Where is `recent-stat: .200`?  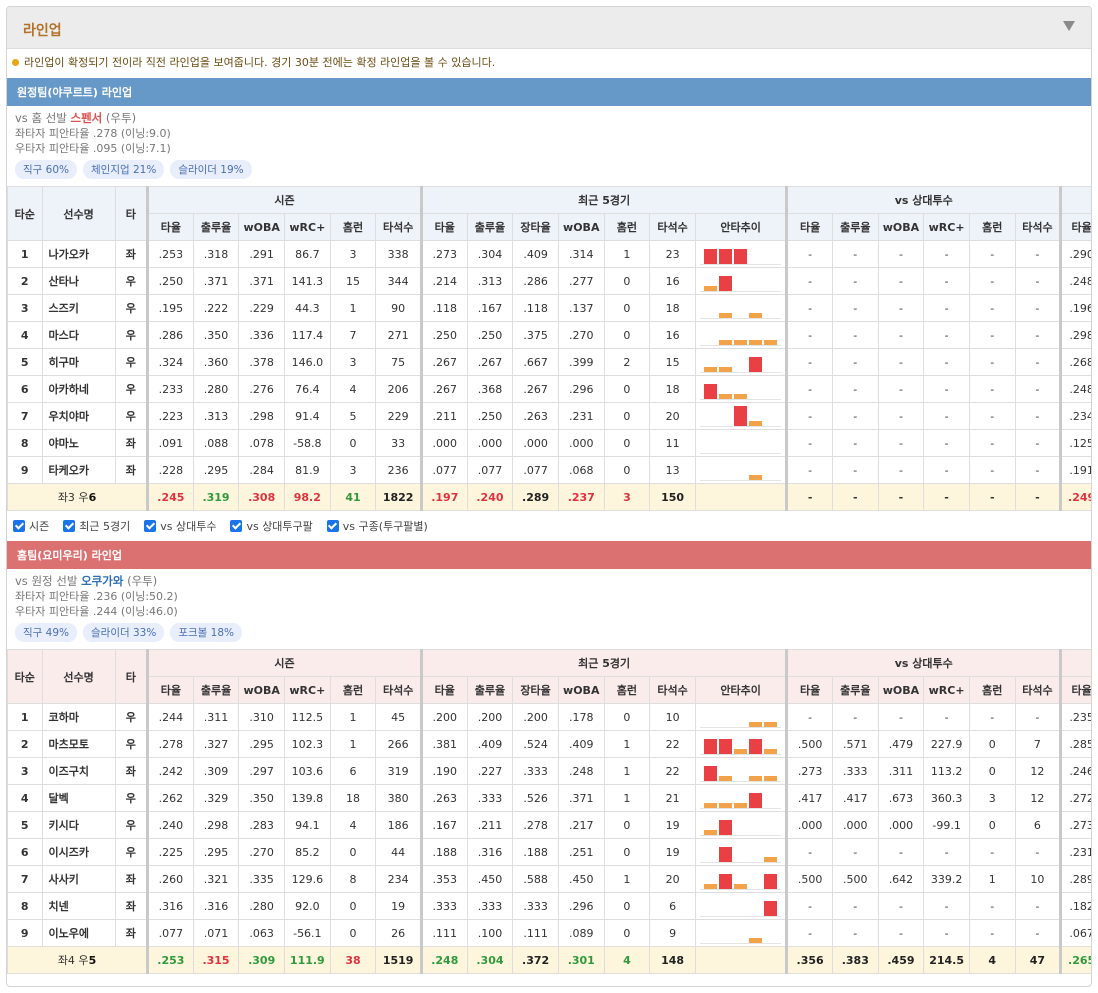
recent-stat: .200 is located at coordinates (490, 717).